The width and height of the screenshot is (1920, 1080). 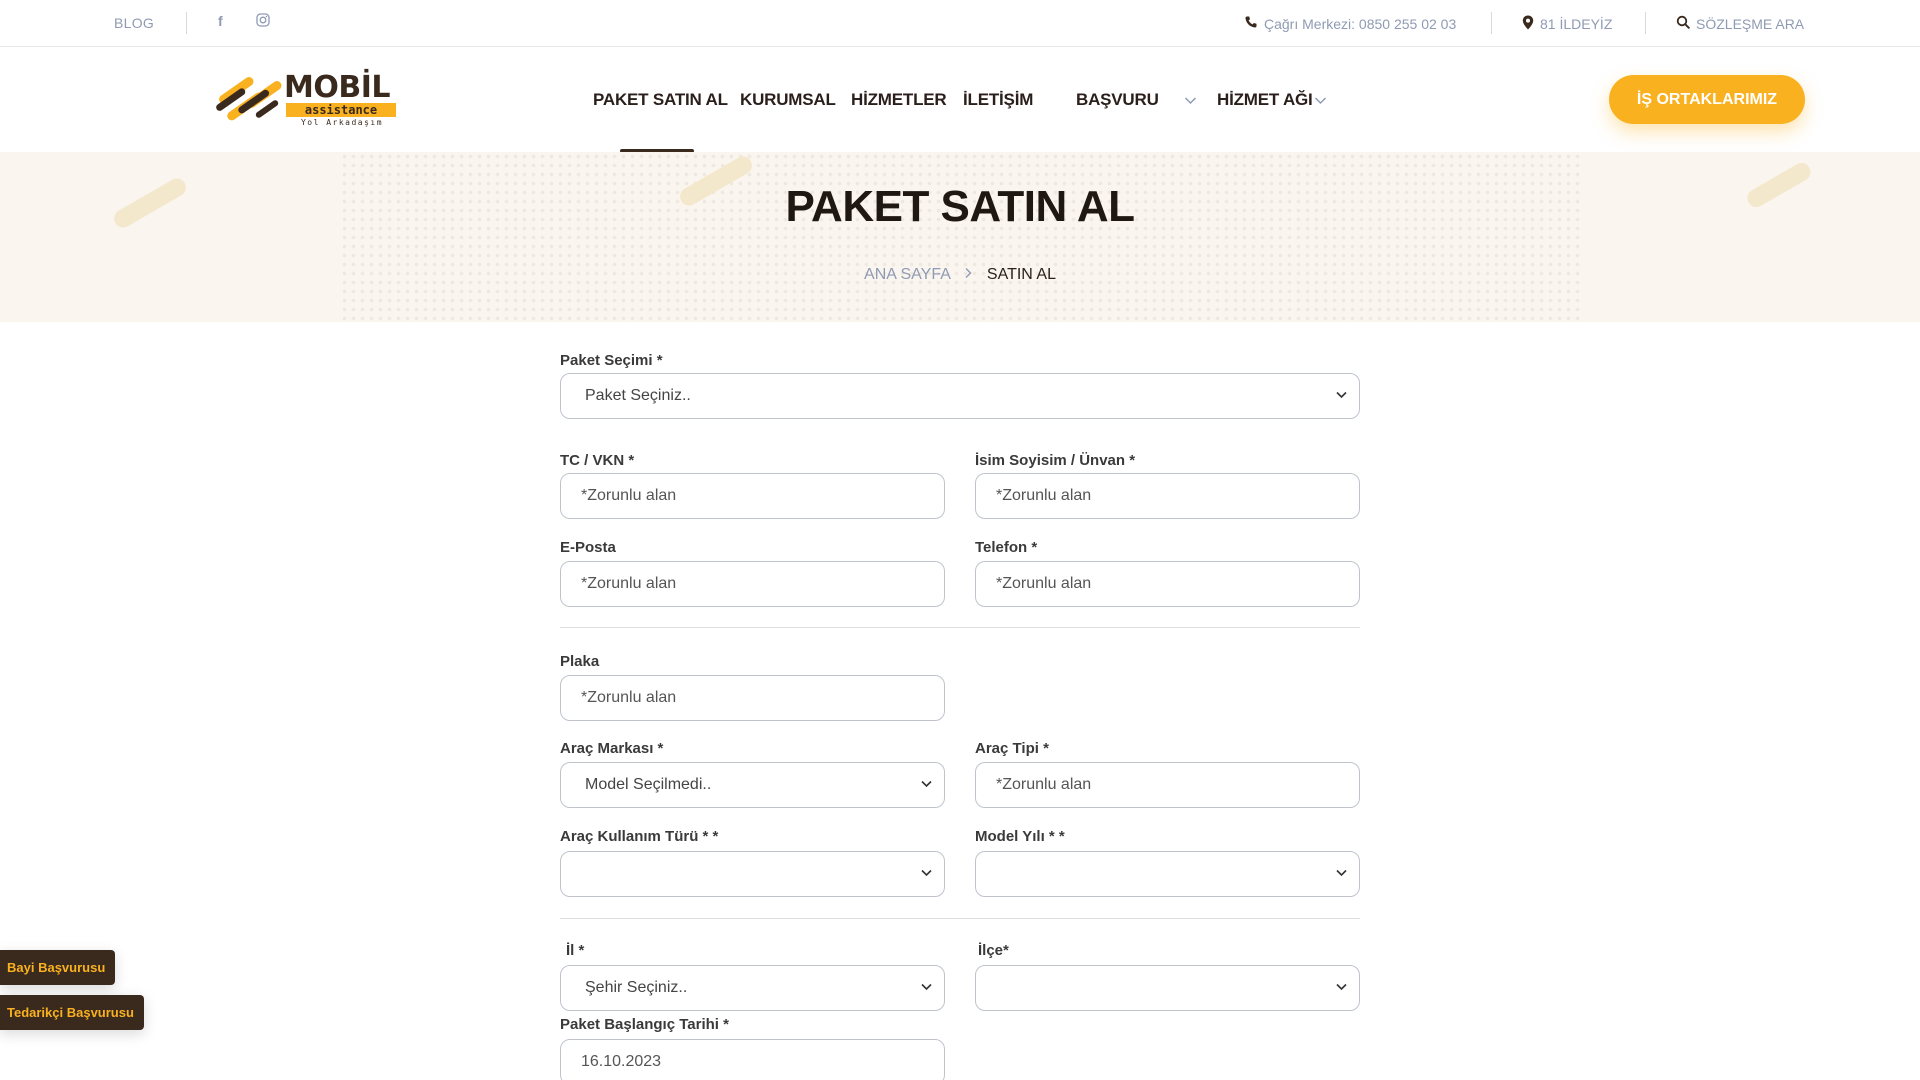 What do you see at coordinates (788, 100) in the screenshot?
I see `nav-kurumsal: KURUMSAL` at bounding box center [788, 100].